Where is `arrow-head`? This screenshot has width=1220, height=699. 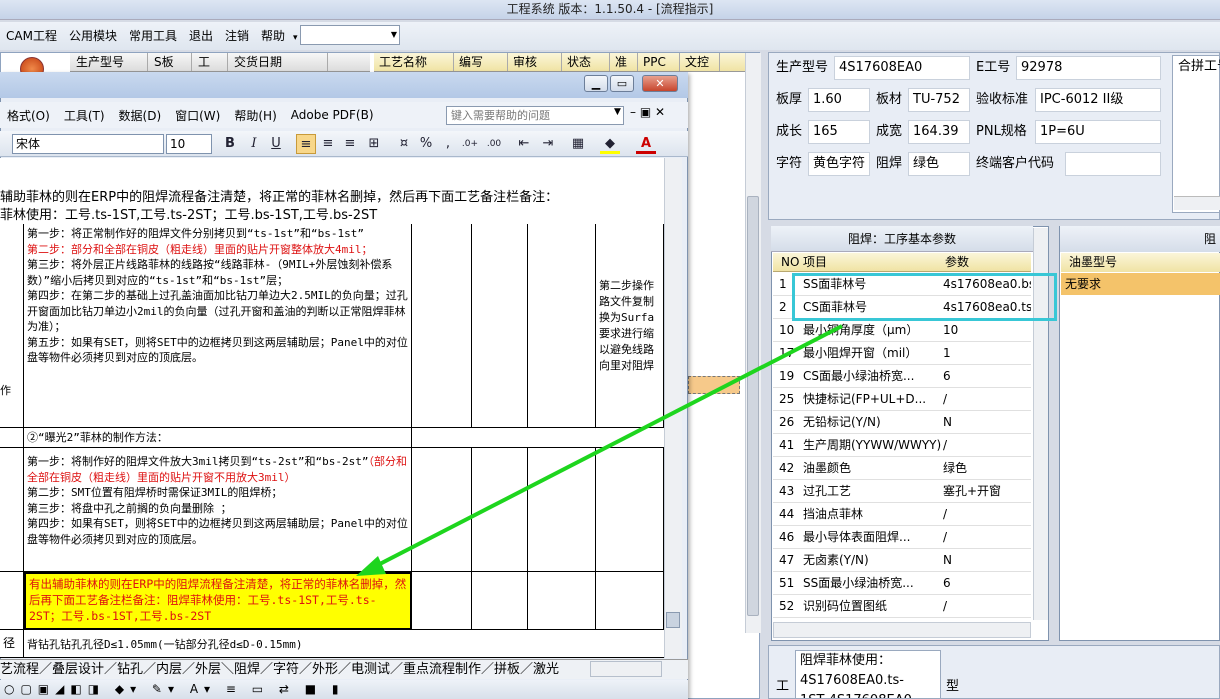
arrow-head is located at coordinates (371, 566).